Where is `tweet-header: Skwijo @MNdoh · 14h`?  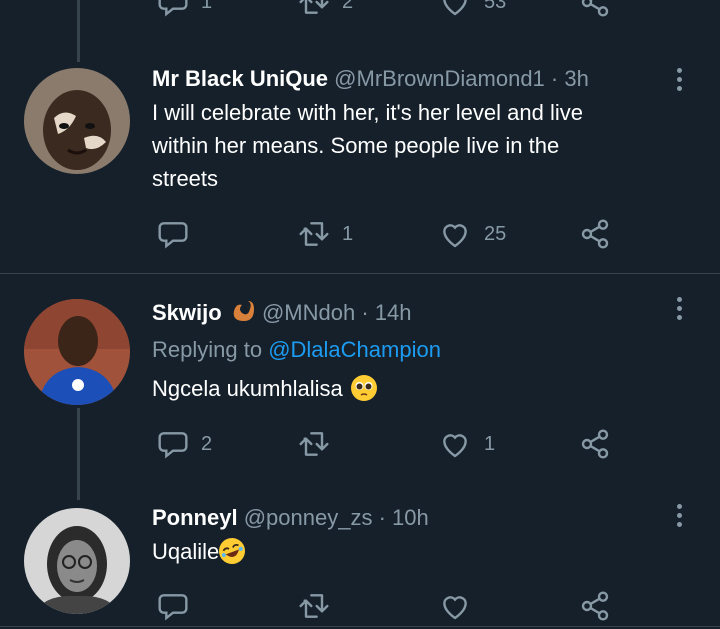
tweet-header: Skwijo @MNdoh · 14h is located at coordinates (281, 312).